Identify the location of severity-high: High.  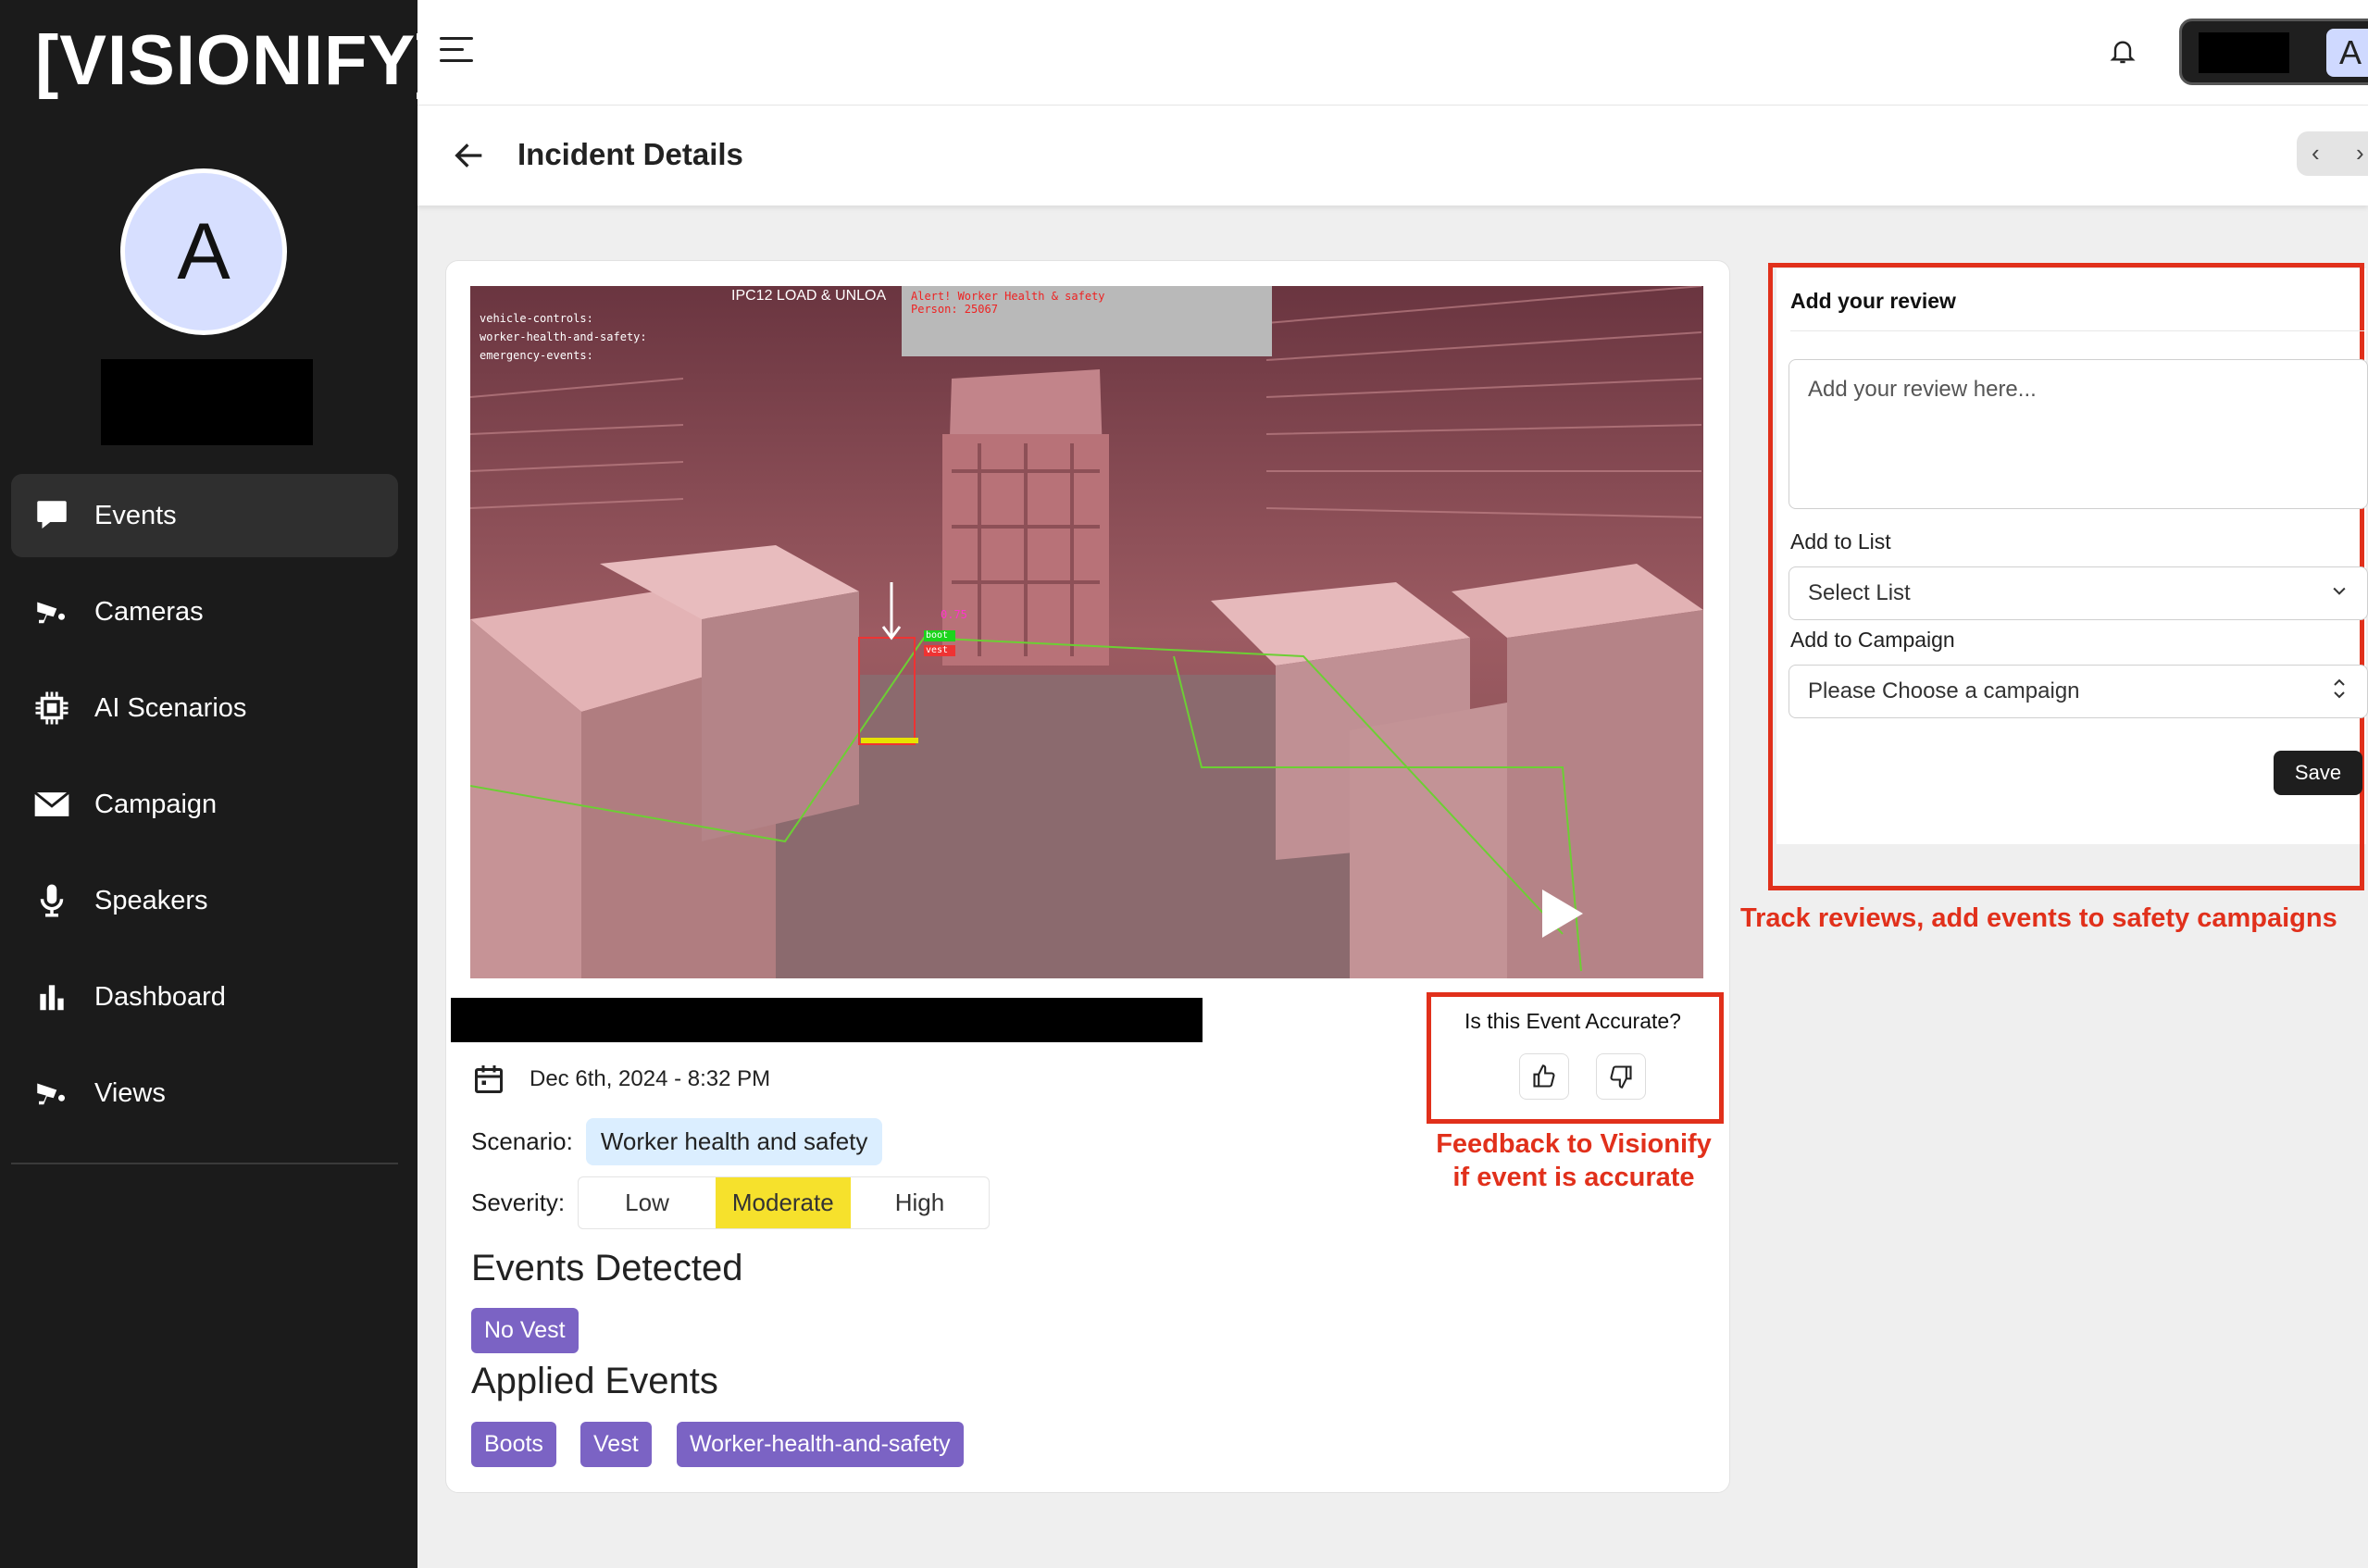
(920, 1202).